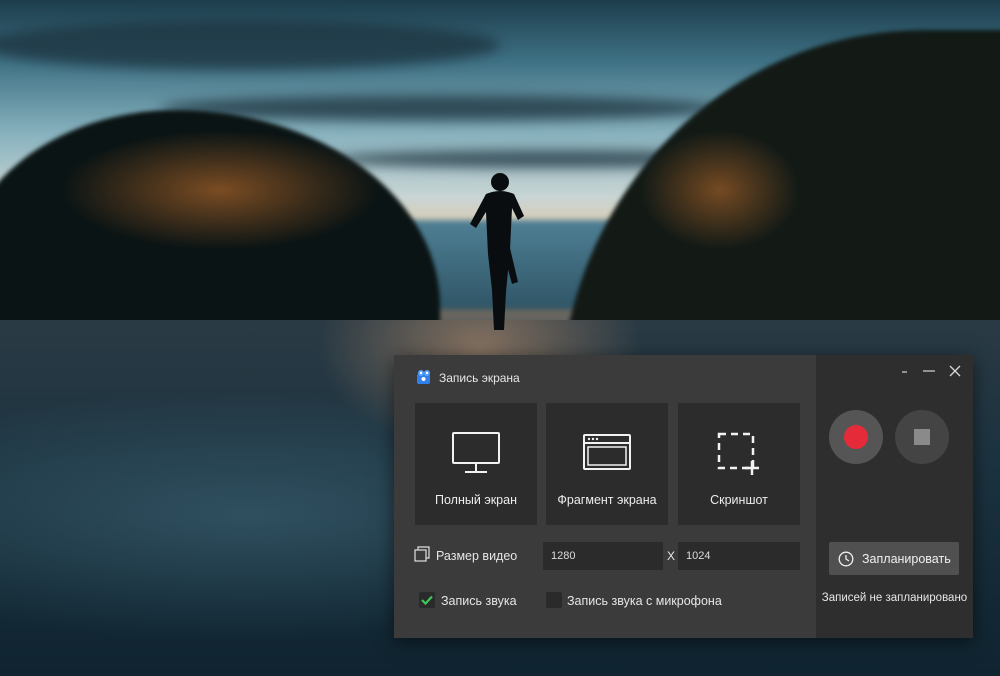 This screenshot has width=1000, height=676. I want to click on record-mic-checkbox, so click(554, 600).